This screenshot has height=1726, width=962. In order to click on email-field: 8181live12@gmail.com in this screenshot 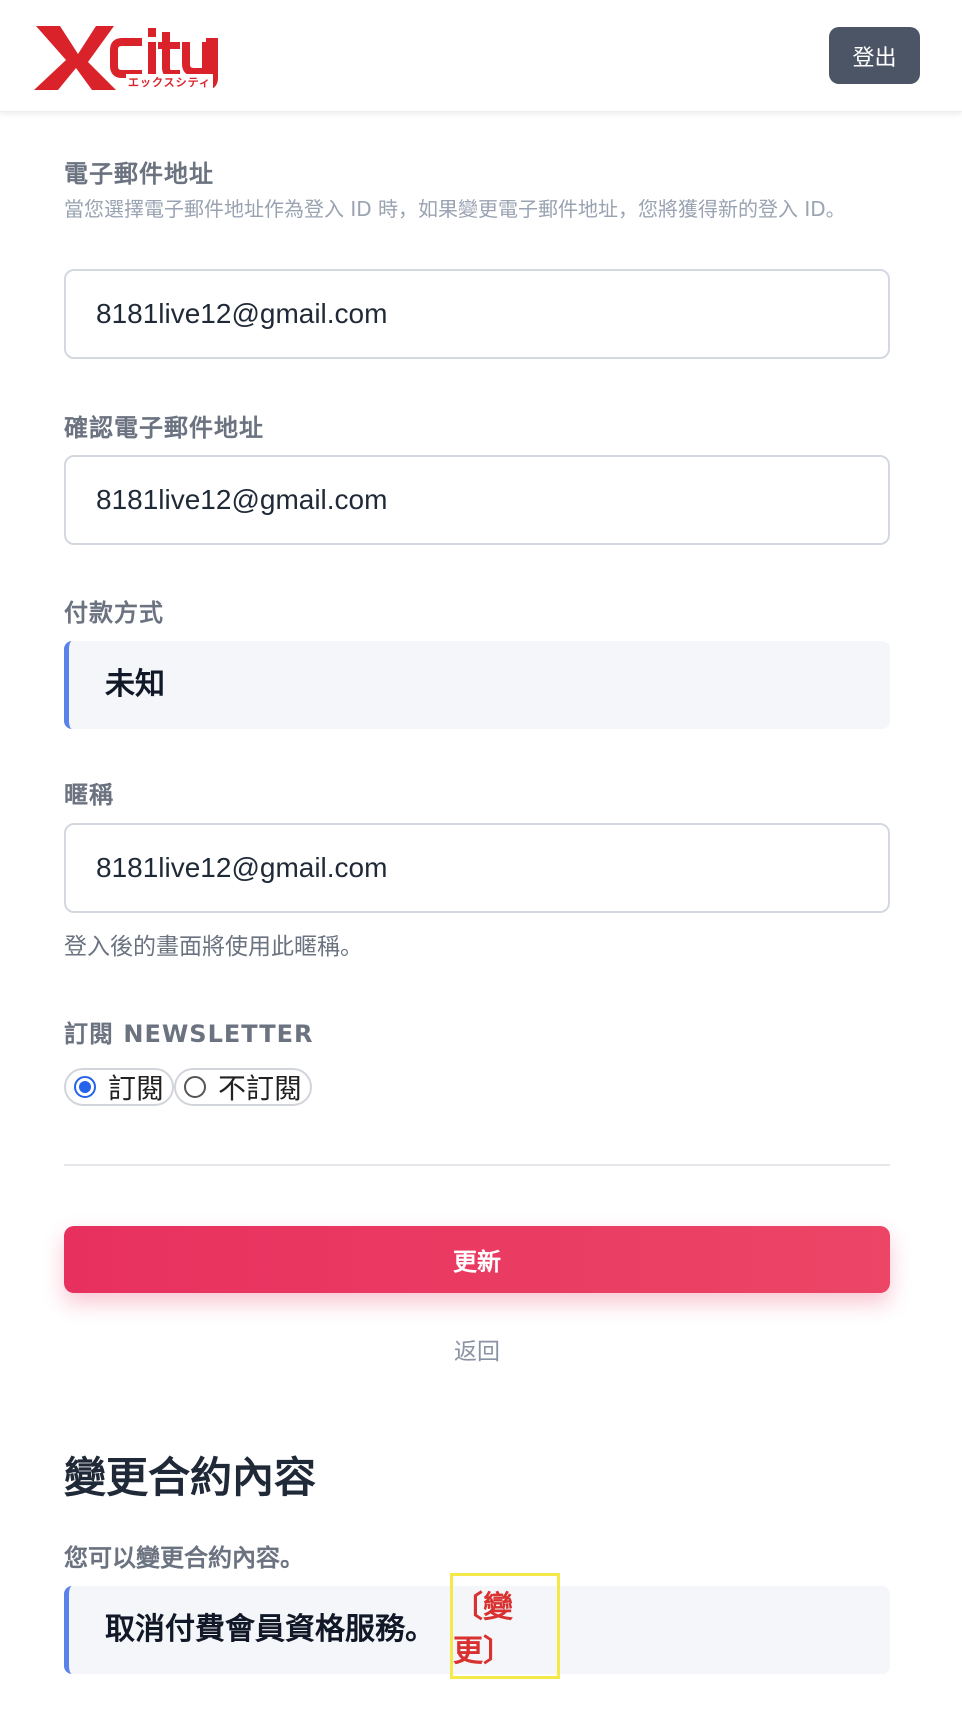, I will do `click(477, 314)`.